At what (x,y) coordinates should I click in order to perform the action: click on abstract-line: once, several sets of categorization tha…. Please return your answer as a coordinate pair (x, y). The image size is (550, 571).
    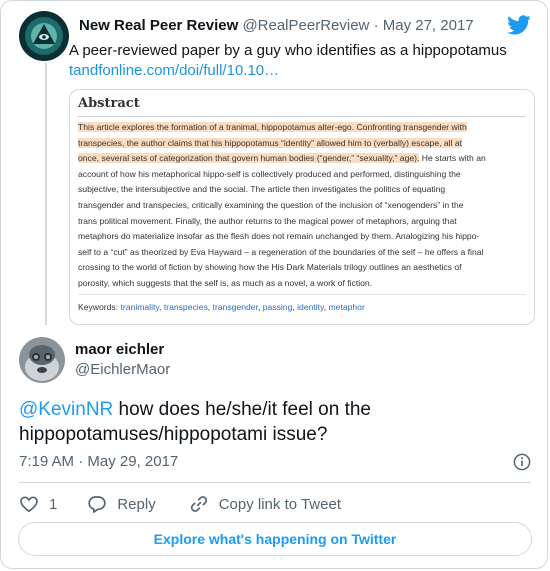
    Looking at the image, I should click on (304, 159).